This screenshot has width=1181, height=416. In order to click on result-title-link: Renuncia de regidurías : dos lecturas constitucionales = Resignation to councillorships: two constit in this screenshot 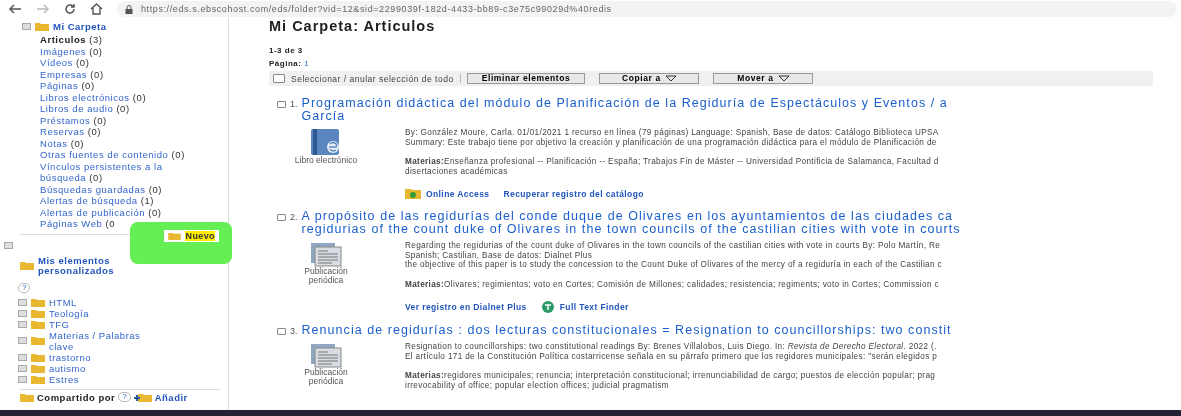, I will do `click(626, 330)`.